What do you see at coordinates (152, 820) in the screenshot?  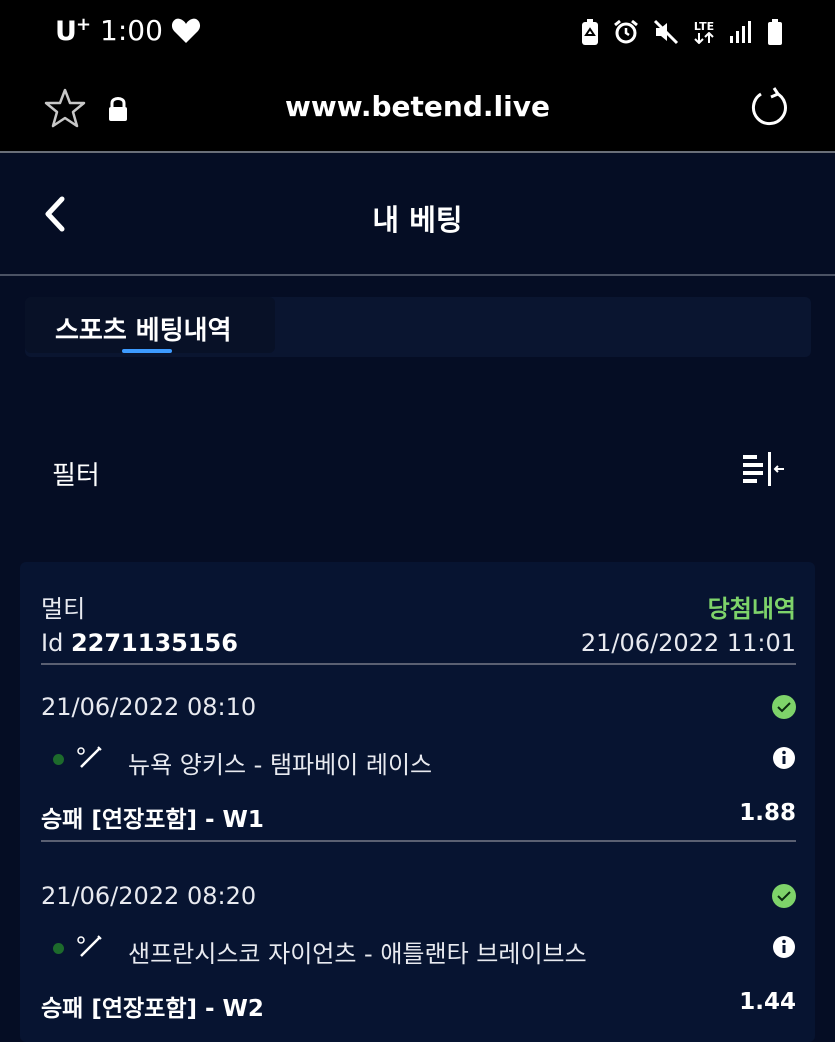 I see `selection-market: 승패 [연장포함] - W1` at bounding box center [152, 820].